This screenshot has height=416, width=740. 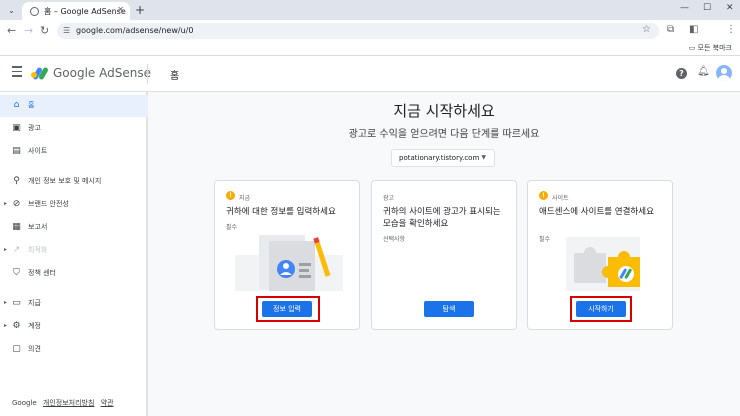 I want to click on trending-icon: ↗, so click(x=16, y=250).